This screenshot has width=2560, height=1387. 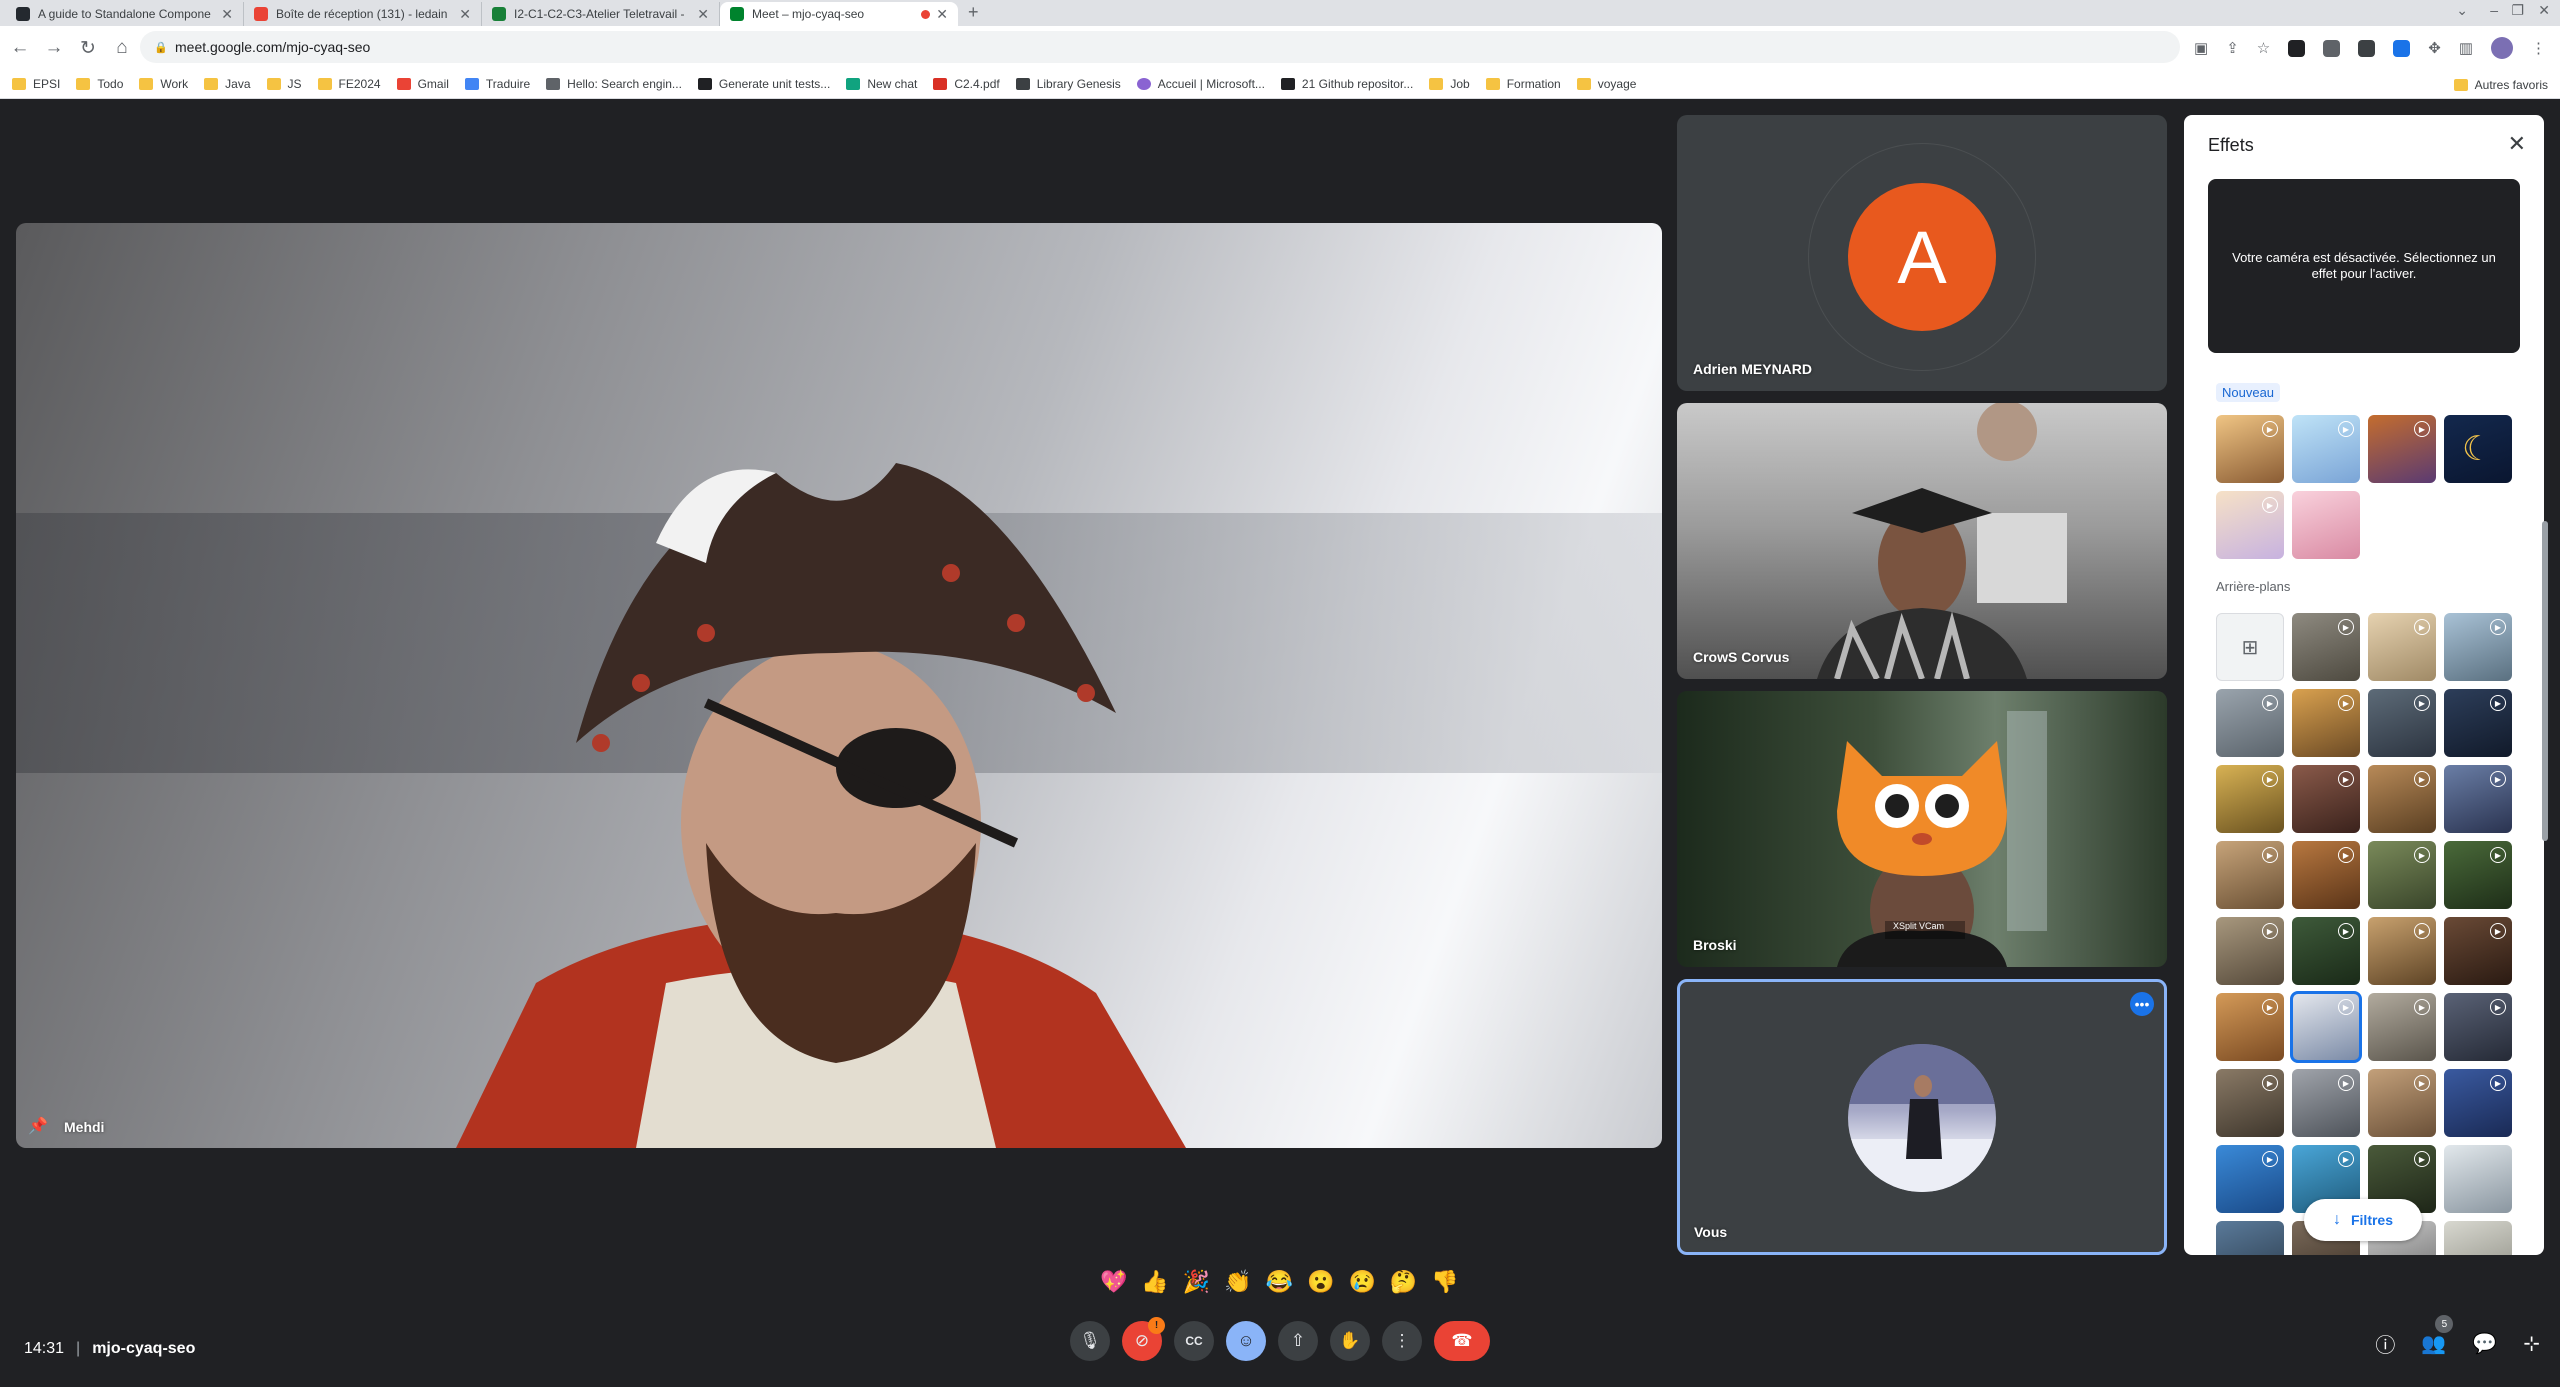 What do you see at coordinates (1444, 1282) in the screenshot?
I see `reaction-thumbs-down: 👎` at bounding box center [1444, 1282].